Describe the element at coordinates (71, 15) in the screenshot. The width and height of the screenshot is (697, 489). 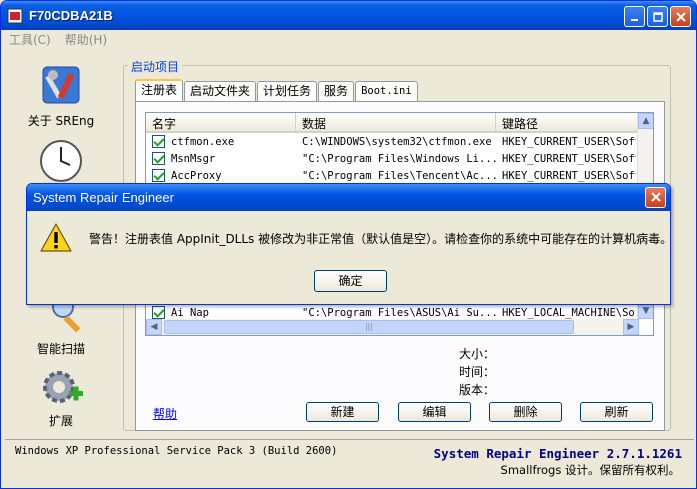
I see `window-title: F70CDBA21B` at that location.